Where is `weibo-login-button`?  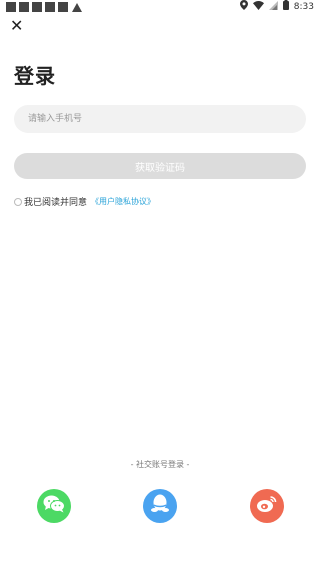
weibo-login-button is located at coordinates (267, 506).